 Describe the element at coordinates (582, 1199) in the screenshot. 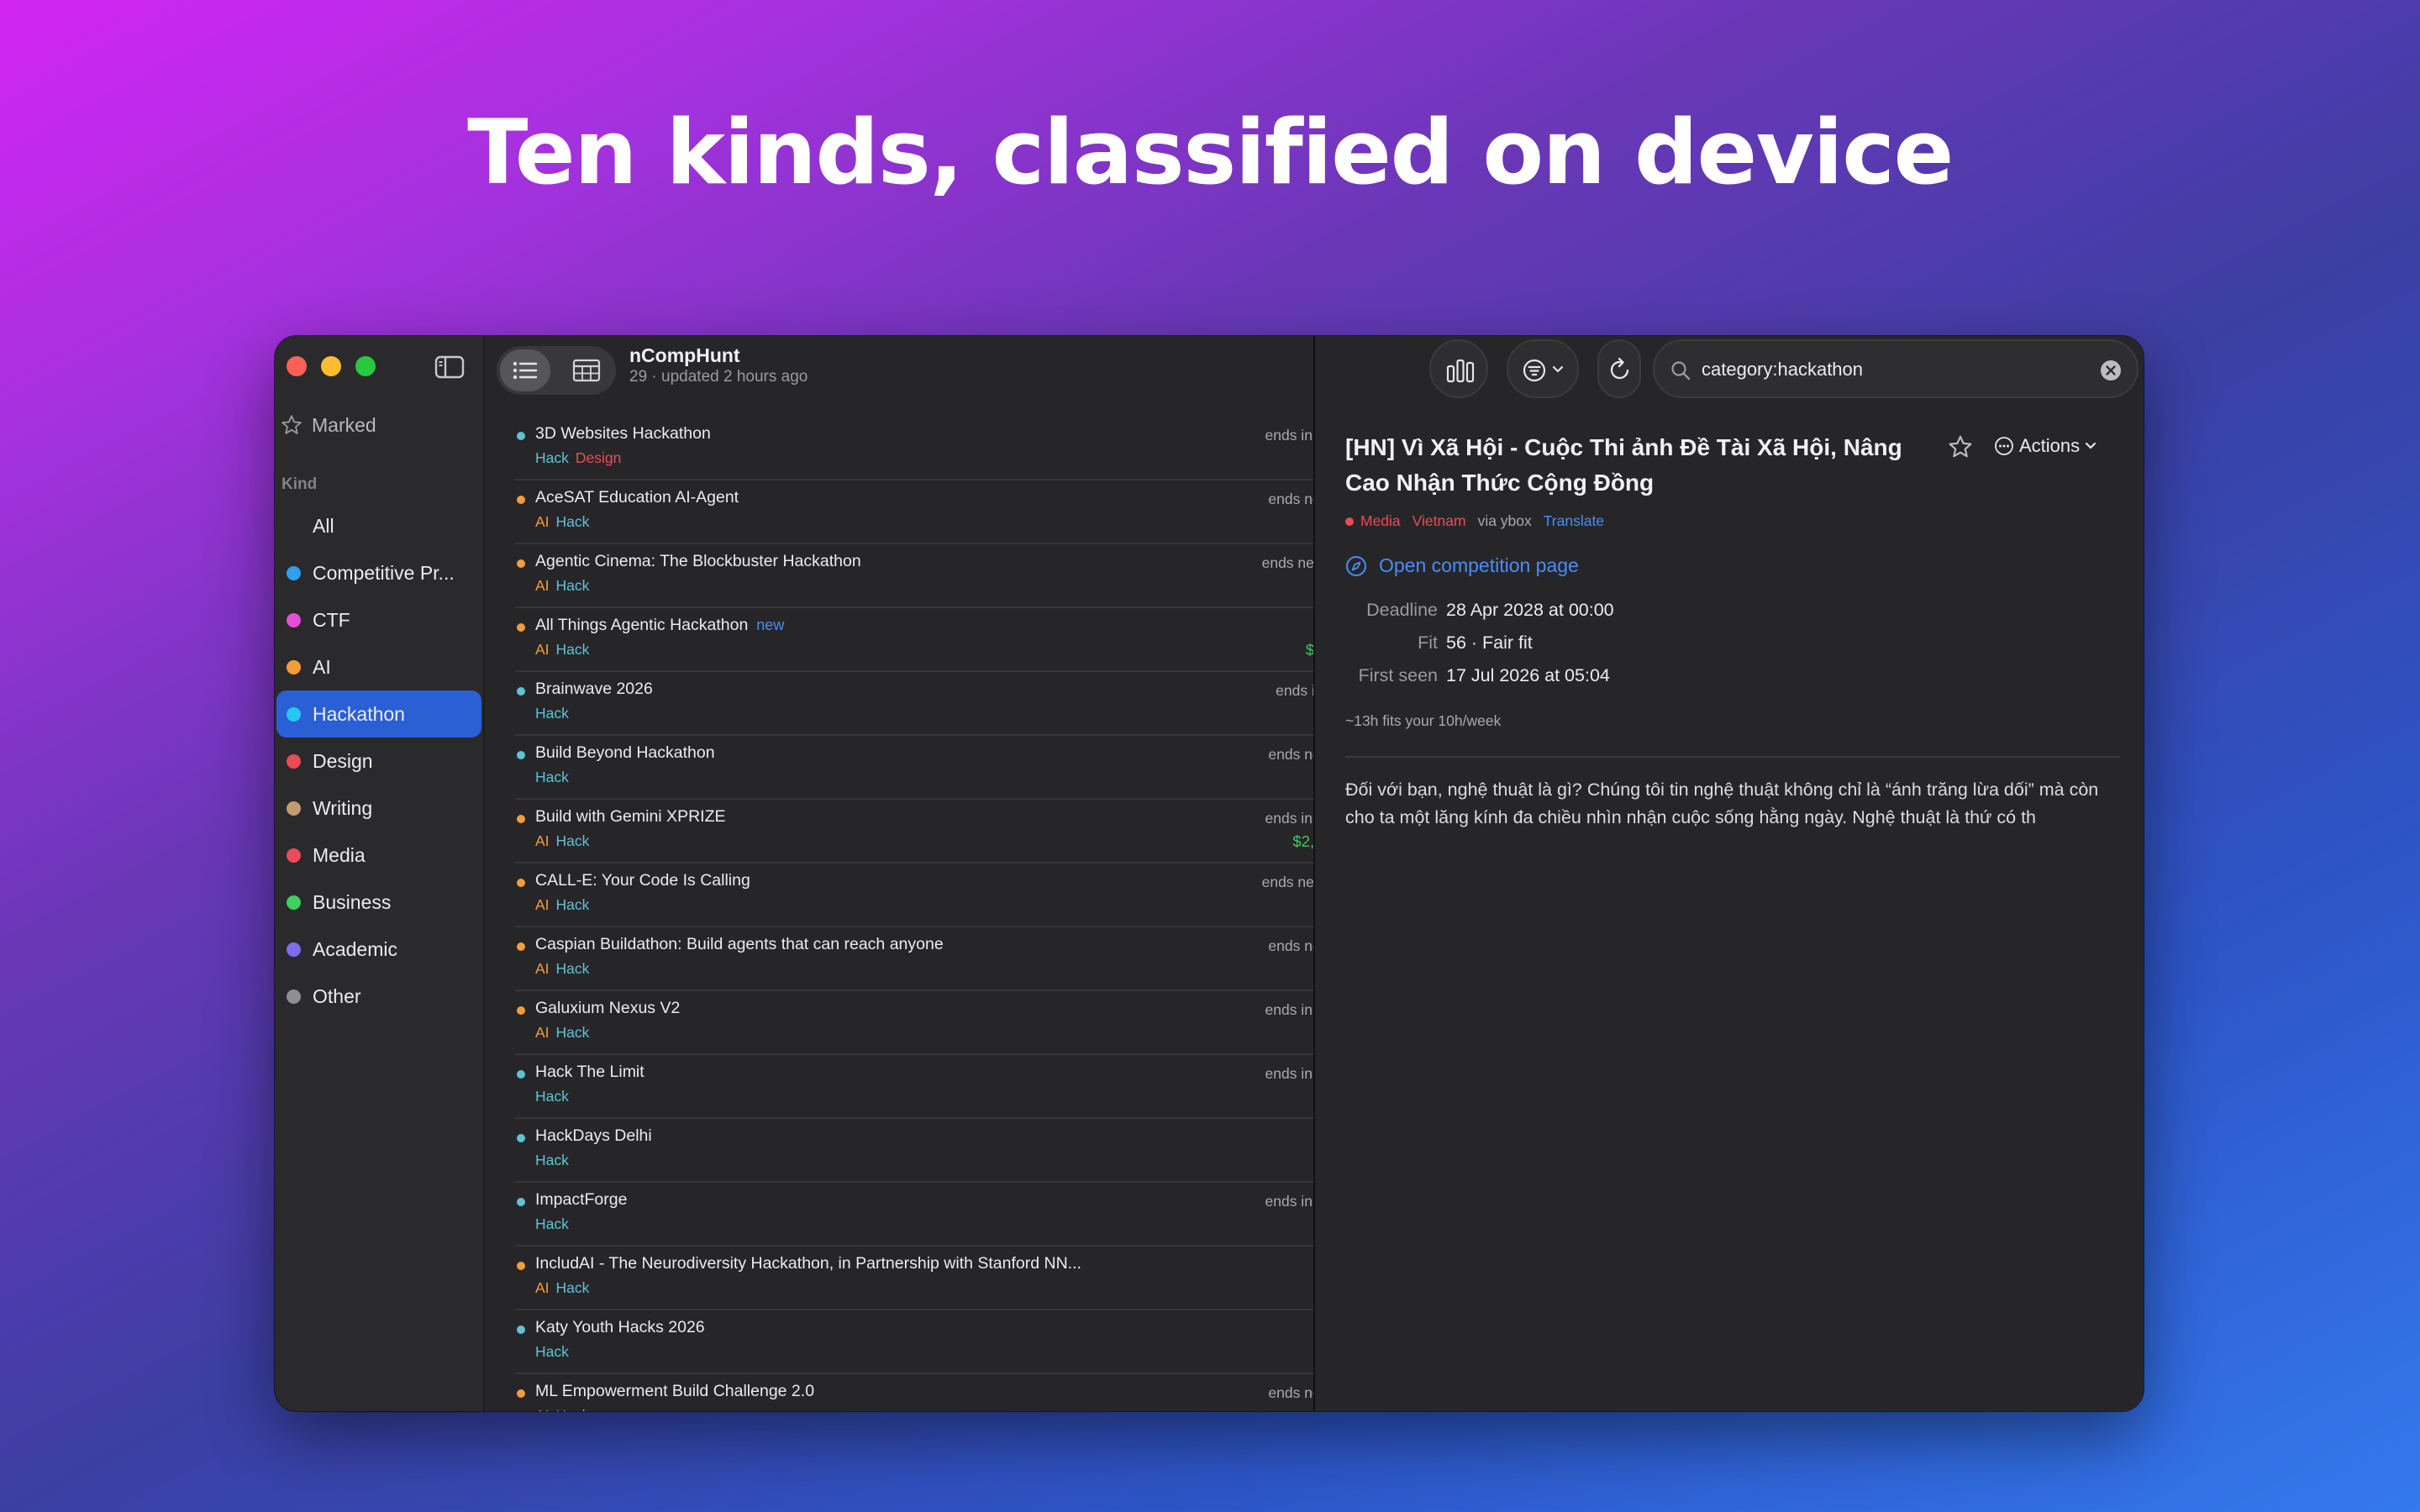

I see `title-text: ImpactForge` at that location.